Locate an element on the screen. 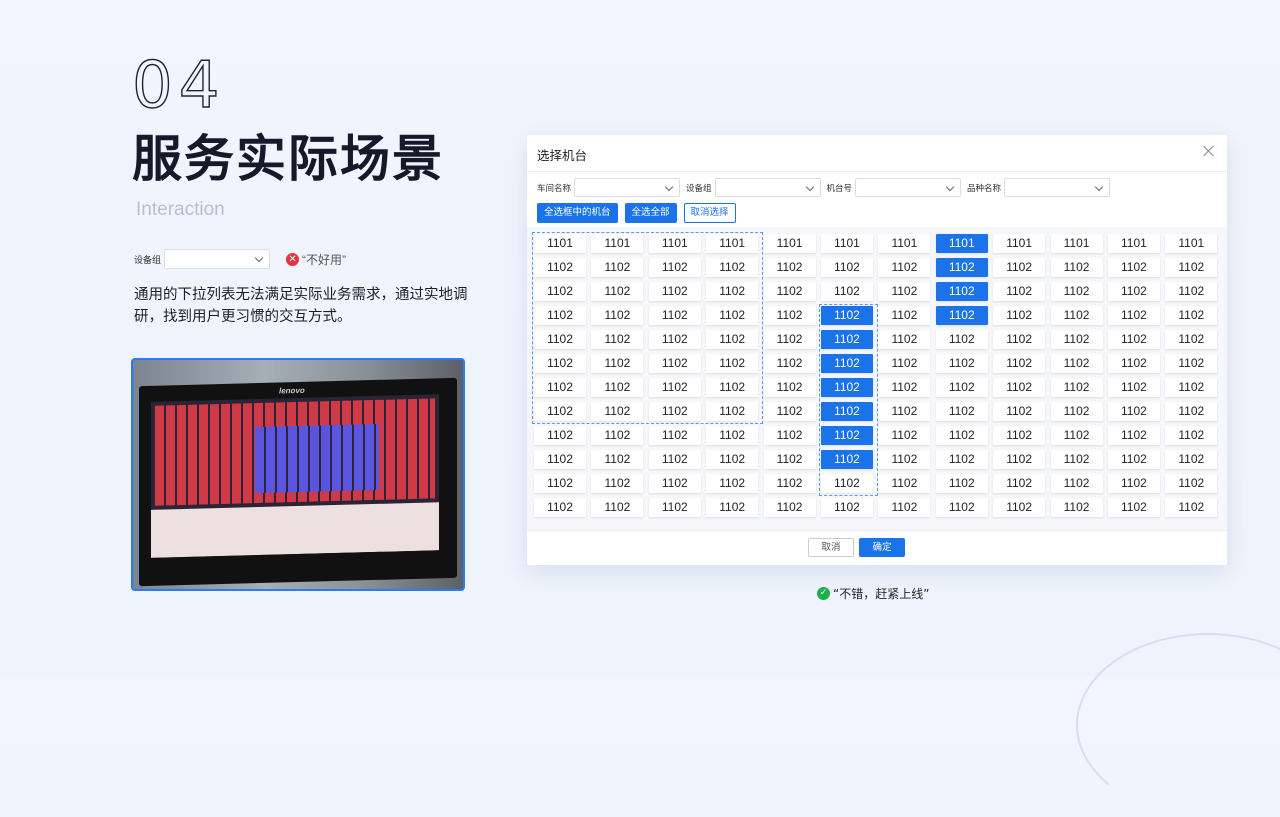 The height and width of the screenshot is (817, 1280). bad-example-dropdown is located at coordinates (217, 259).